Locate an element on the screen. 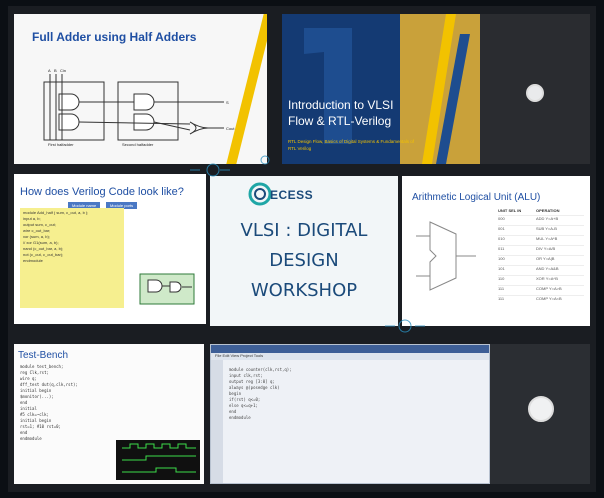 The height and width of the screenshot is (498, 604). table-cell: DIV Y=A/B is located at coordinates (546, 248).